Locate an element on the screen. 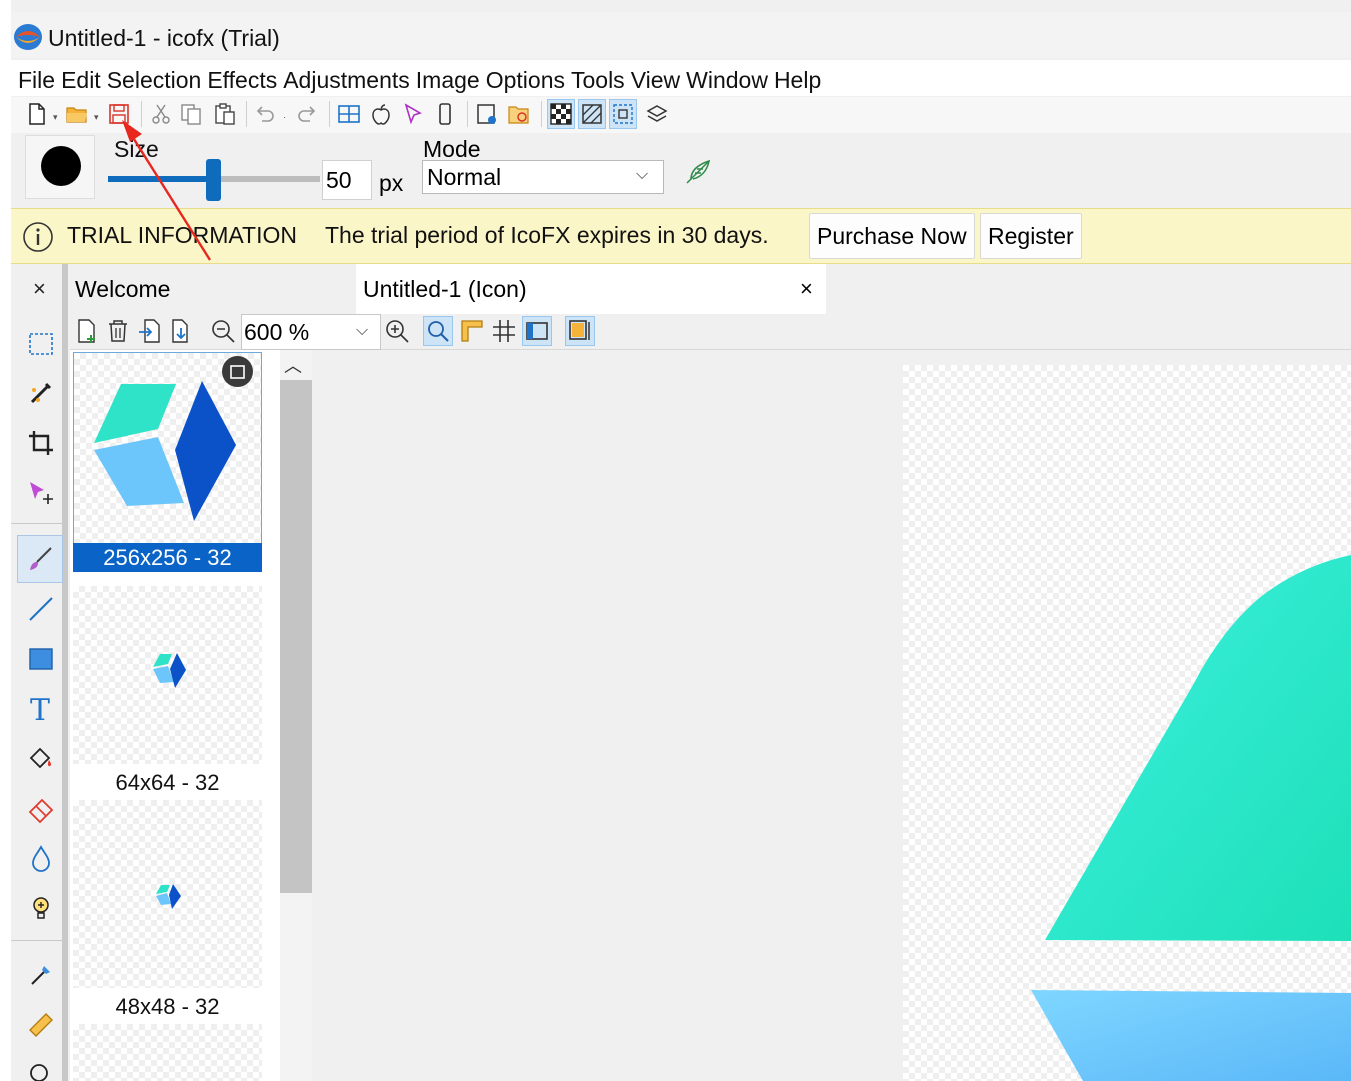  register-button: Register is located at coordinates (1031, 236).